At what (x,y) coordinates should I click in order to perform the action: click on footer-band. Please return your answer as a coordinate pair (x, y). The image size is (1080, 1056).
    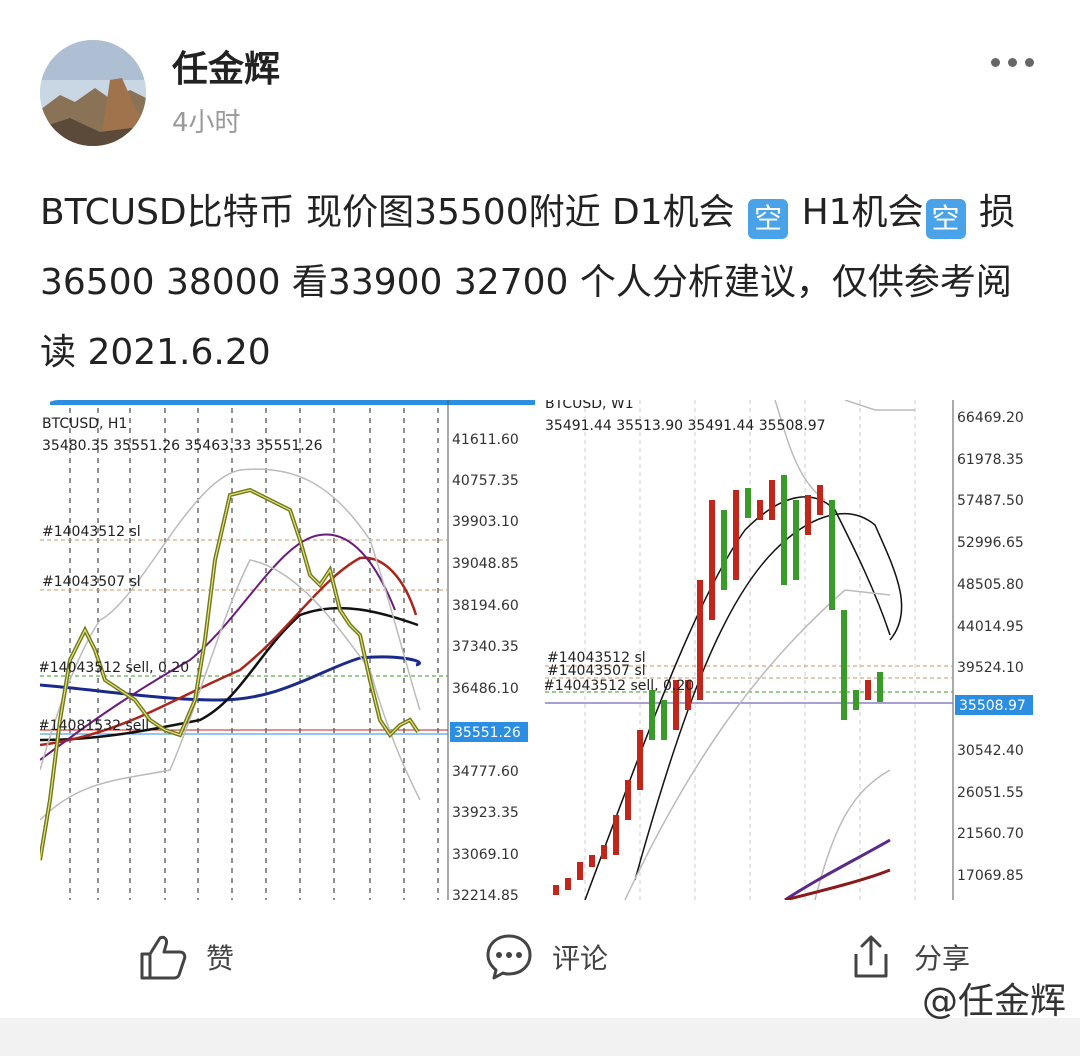
    Looking at the image, I should click on (540, 1037).